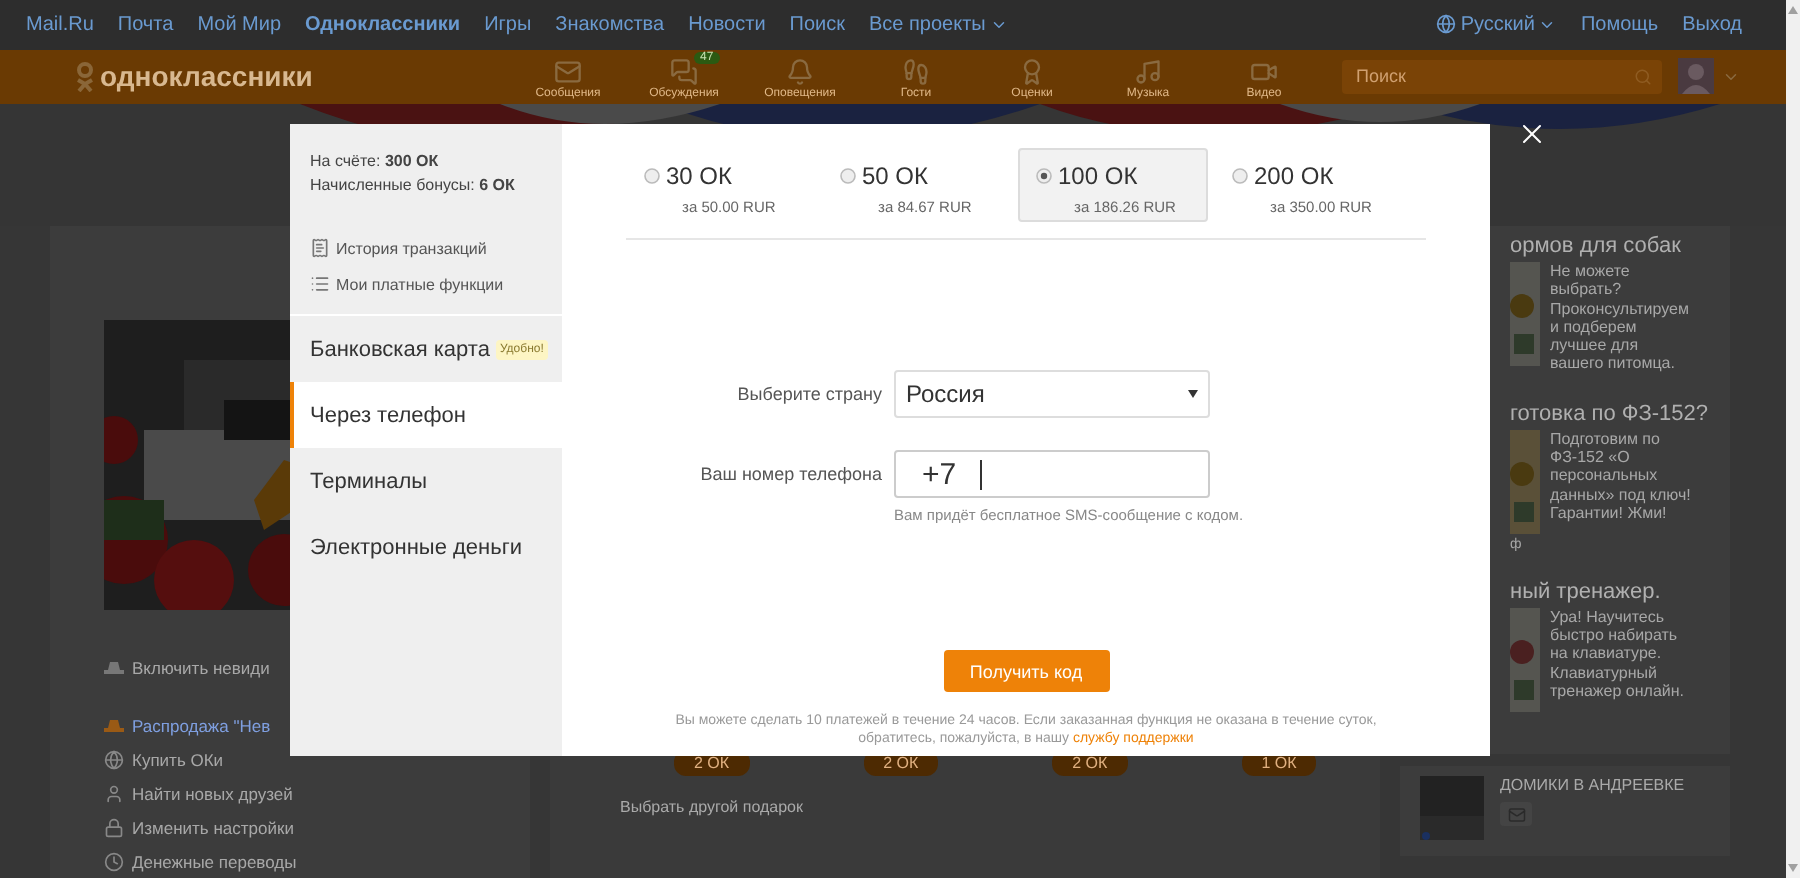 The width and height of the screenshot is (1800, 878). Describe the element at coordinates (727, 24) in the screenshot. I see `top-nav-link: Новости` at that location.